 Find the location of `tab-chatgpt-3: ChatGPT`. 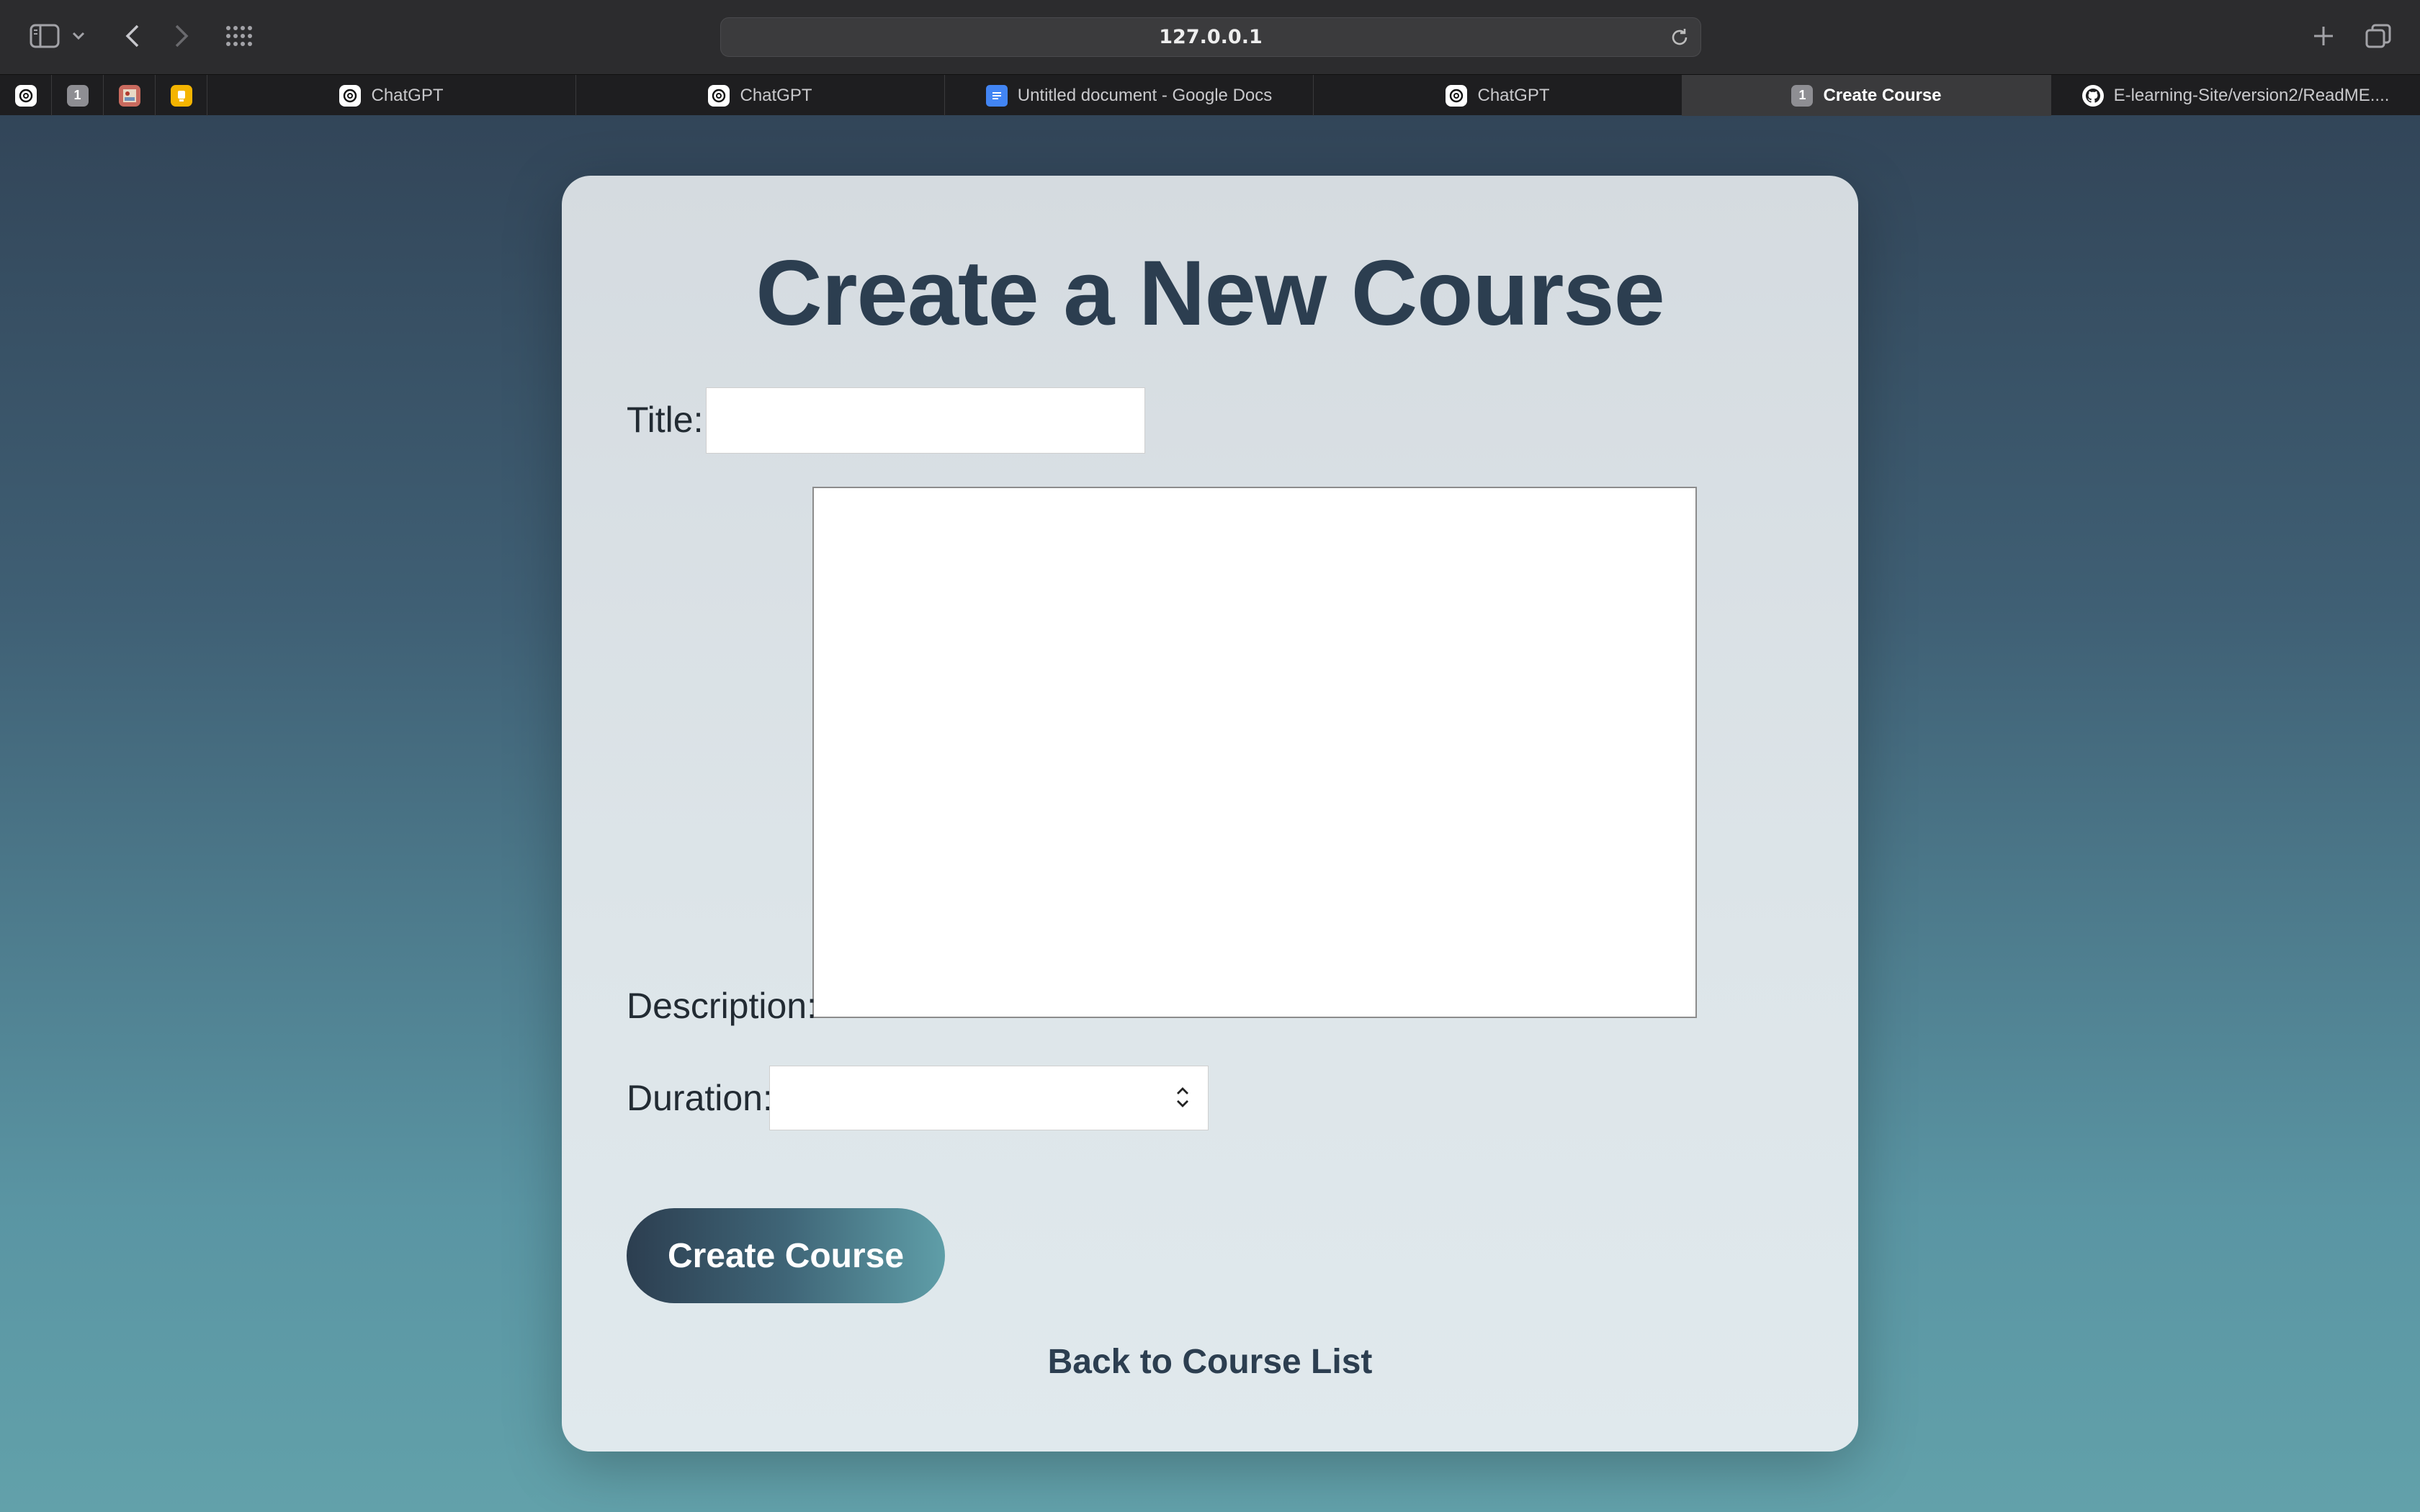

tab-chatgpt-3: ChatGPT is located at coordinates (1498, 95).